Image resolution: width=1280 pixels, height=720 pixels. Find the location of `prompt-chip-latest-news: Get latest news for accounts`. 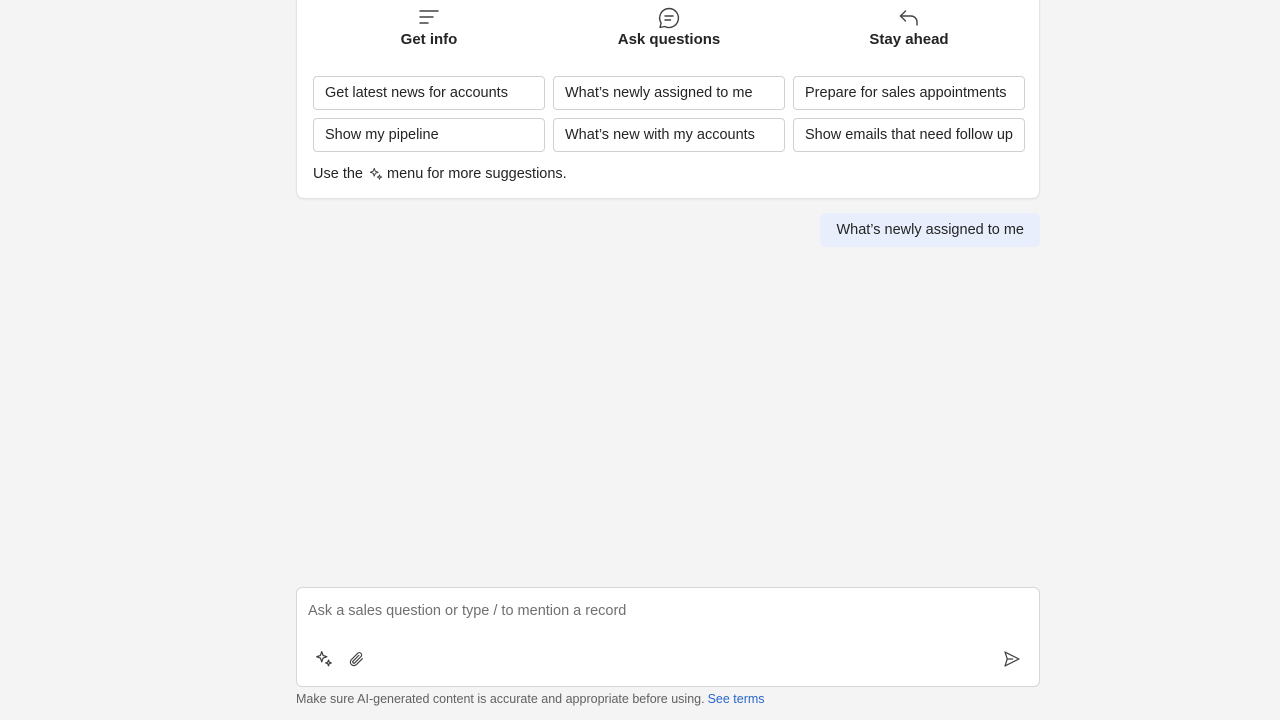

prompt-chip-latest-news: Get latest news for accounts is located at coordinates (429, 93).